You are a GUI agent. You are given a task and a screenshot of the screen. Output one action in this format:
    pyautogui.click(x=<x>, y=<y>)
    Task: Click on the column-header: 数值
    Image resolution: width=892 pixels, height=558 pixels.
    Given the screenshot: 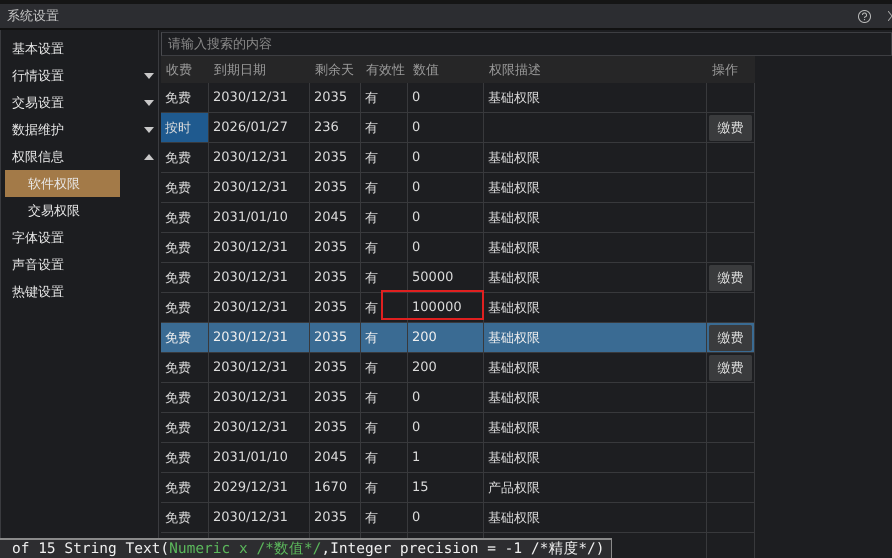 What is the action you would take?
    pyautogui.click(x=426, y=70)
    